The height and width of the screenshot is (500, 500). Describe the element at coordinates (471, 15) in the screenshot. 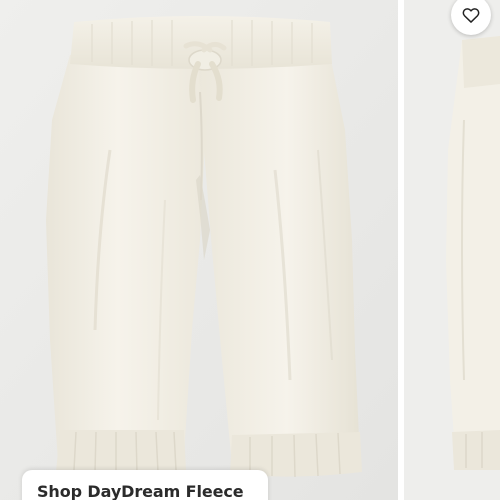

I see `heart-icon` at that location.